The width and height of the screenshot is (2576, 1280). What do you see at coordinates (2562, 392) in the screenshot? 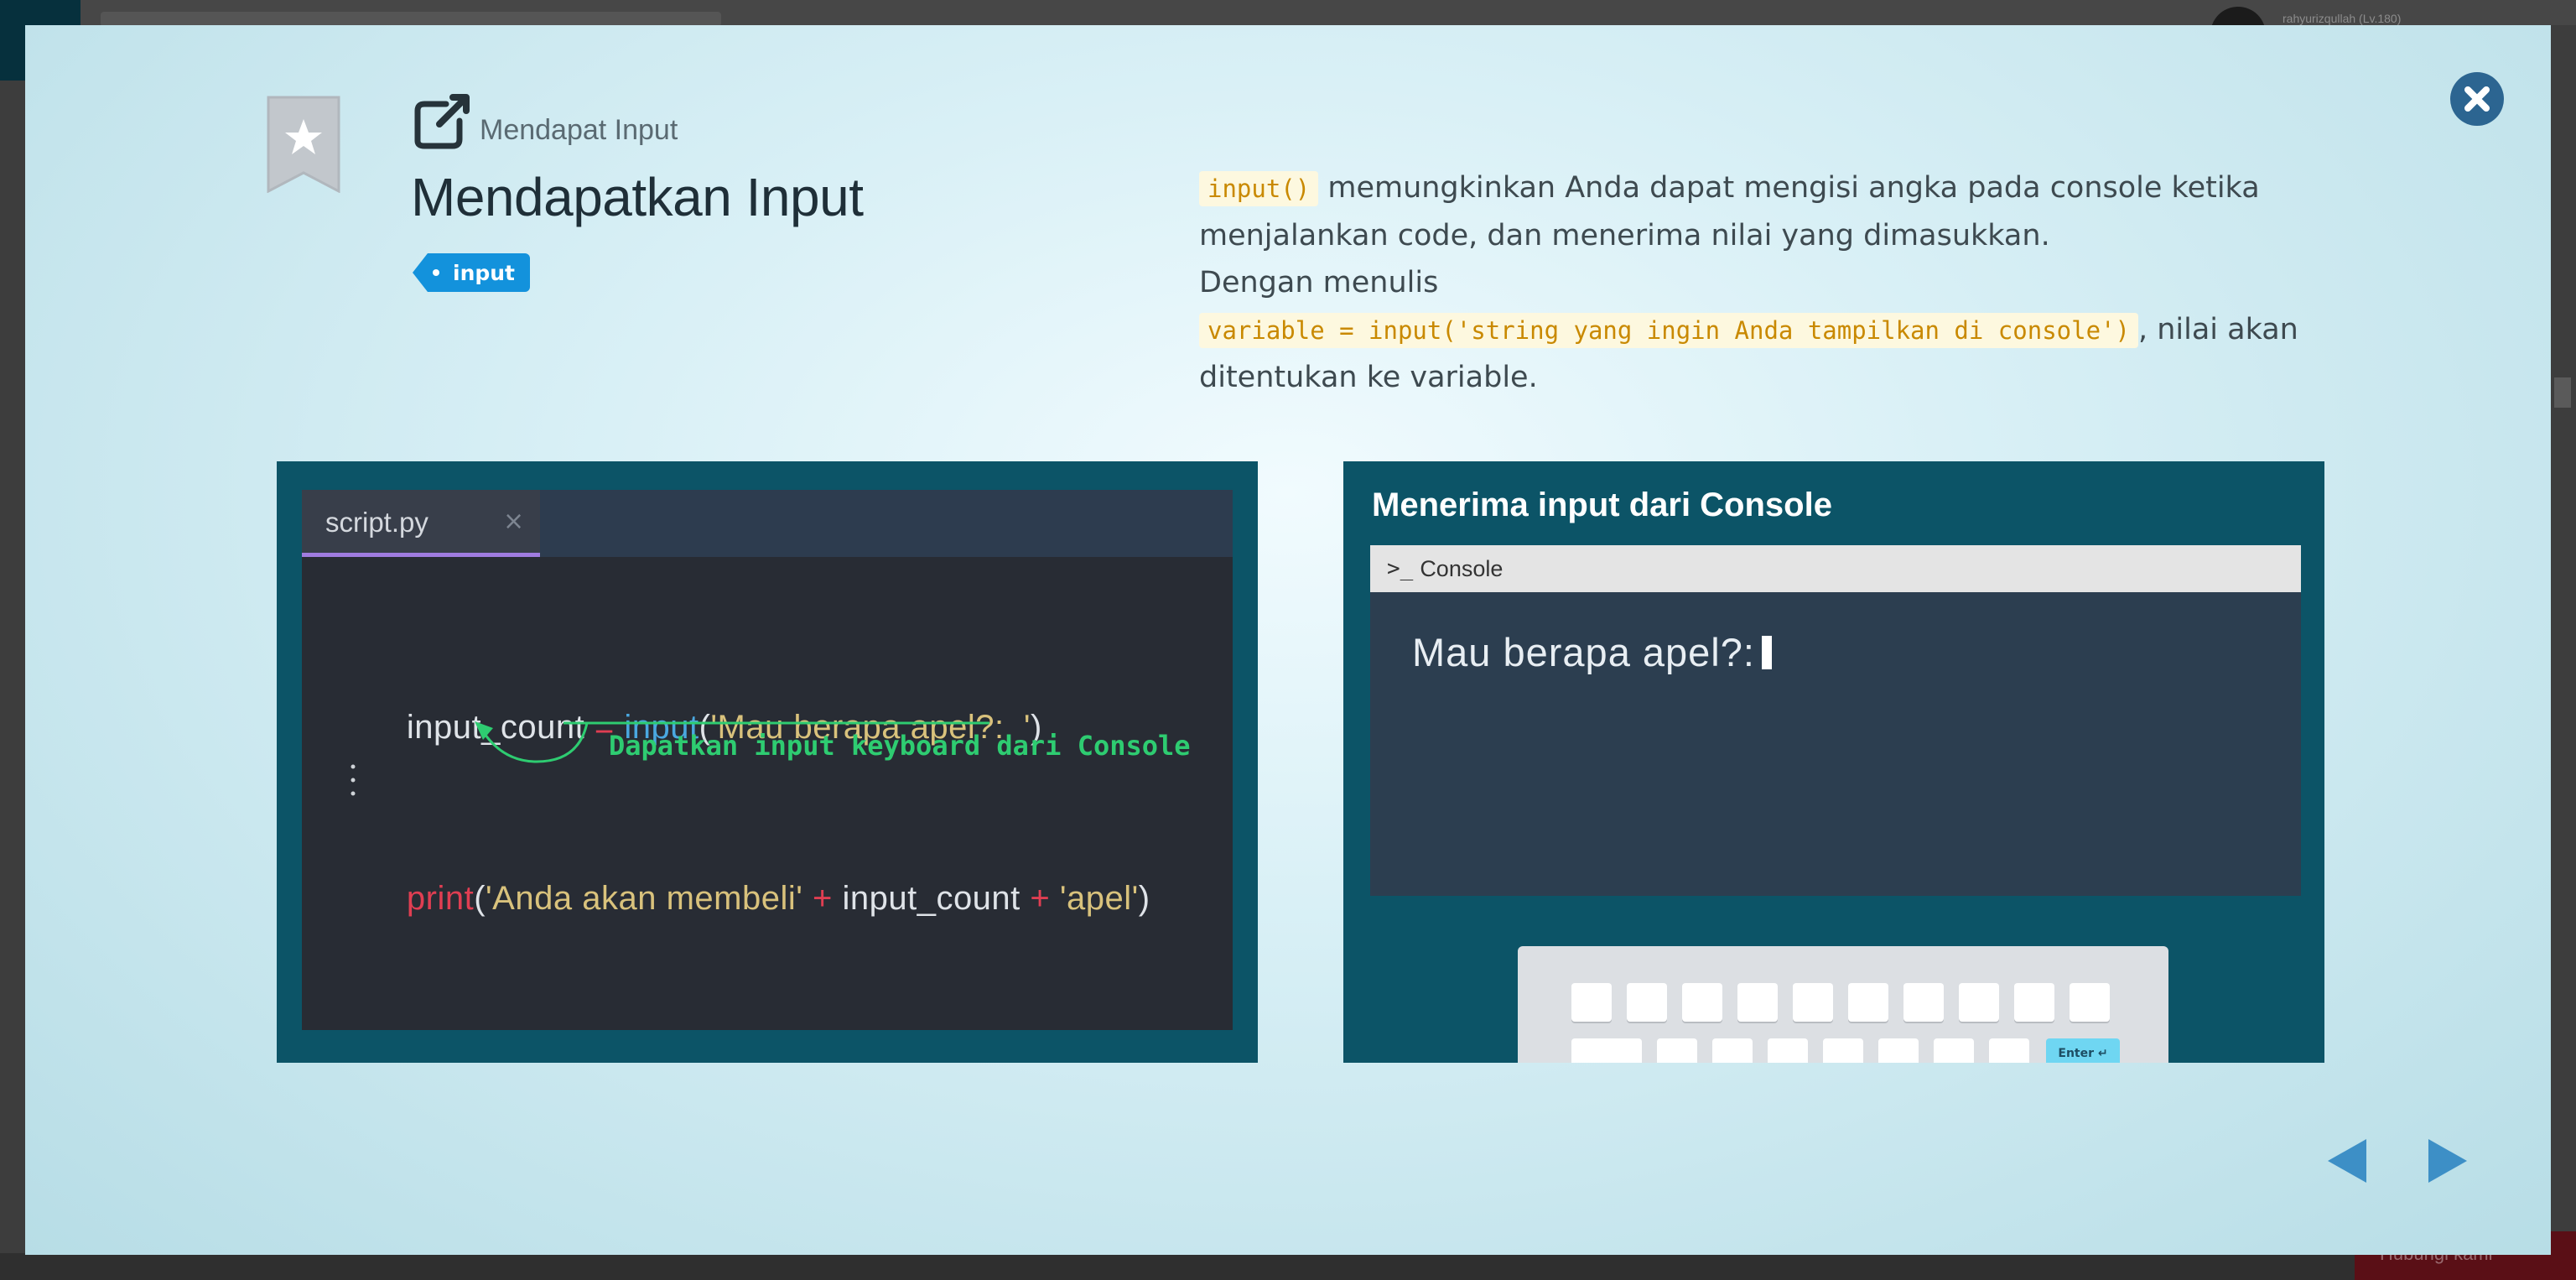
I see `background-scrollbar` at bounding box center [2562, 392].